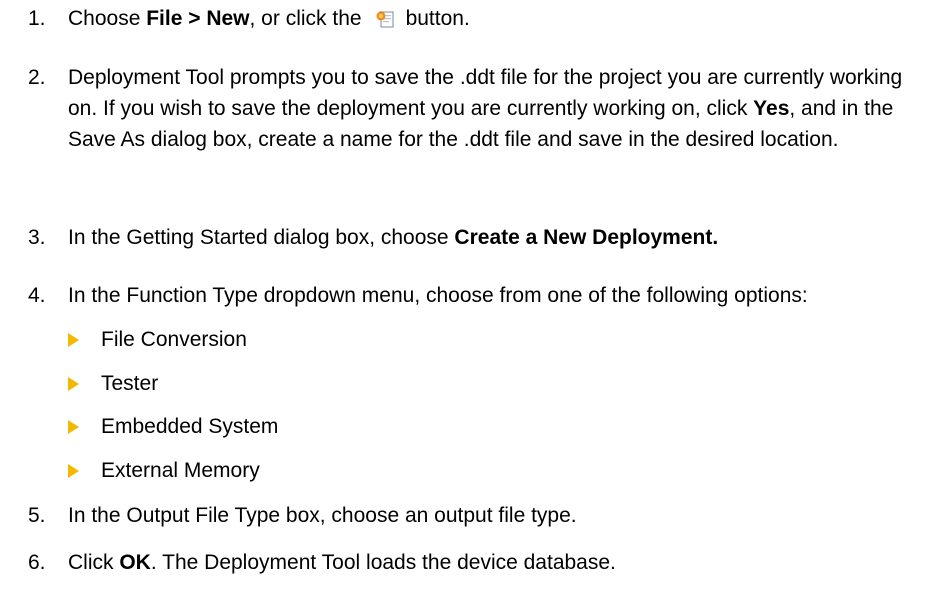 Image resolution: width=929 pixels, height=594 pixels. Describe the element at coordinates (190, 426) in the screenshot. I see `option-label: Embedded System` at that location.